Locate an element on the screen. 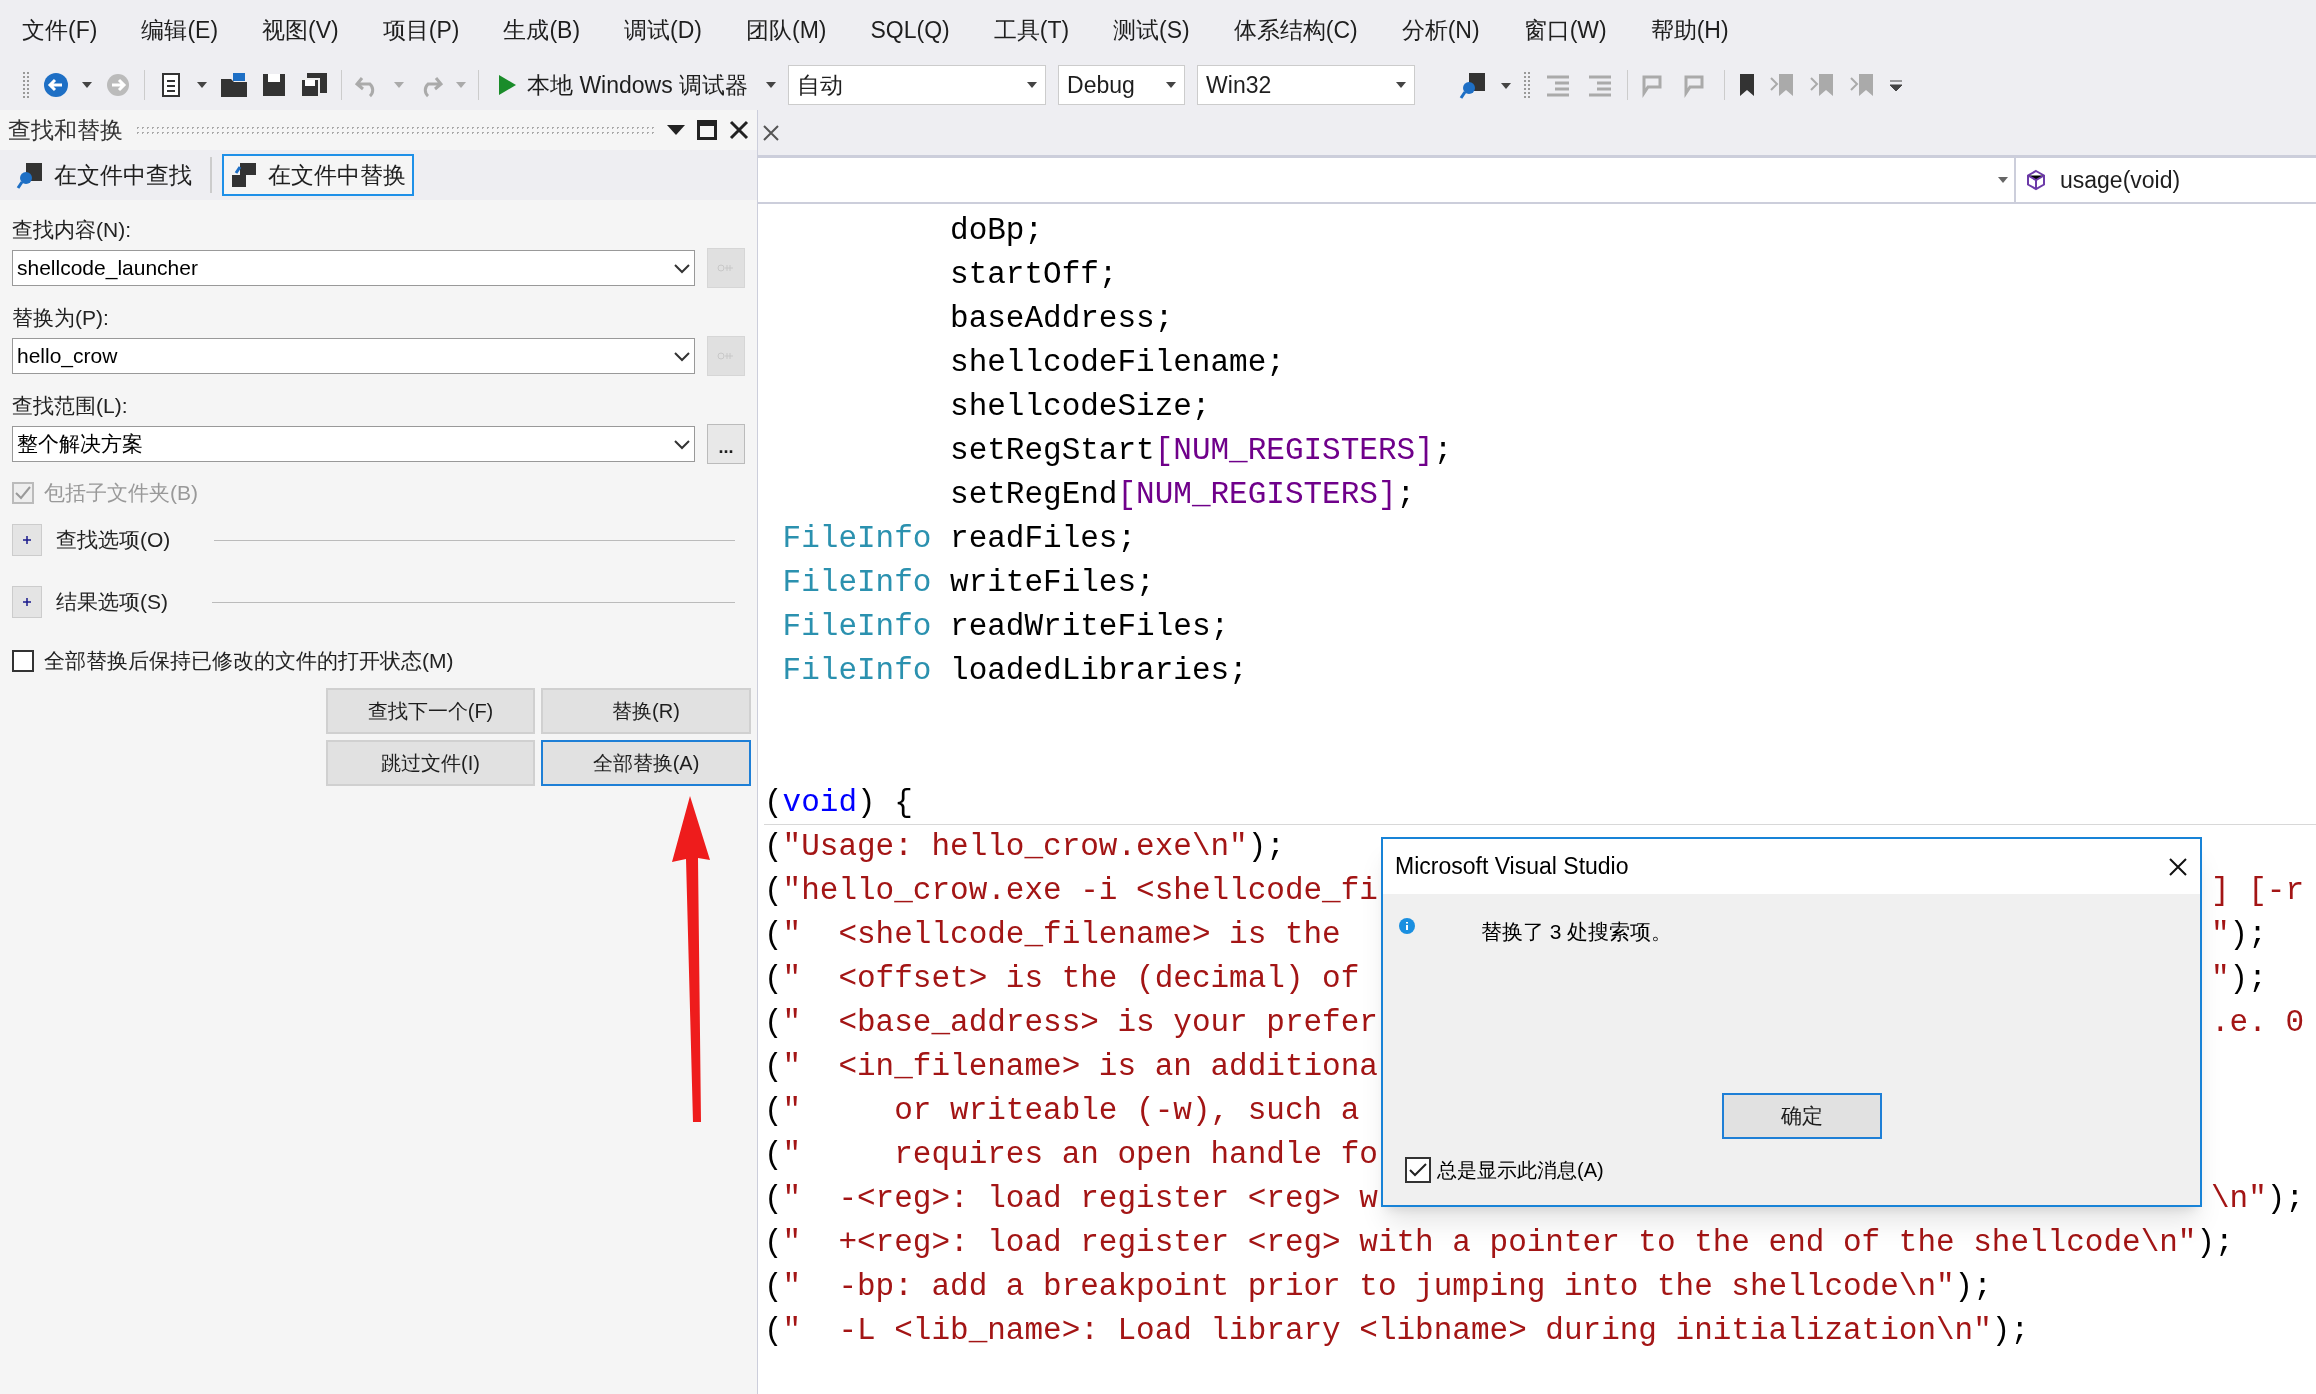  checkbox-label: 全部替换后保持已修改的文件的打开状态(M) is located at coordinates (249, 661).